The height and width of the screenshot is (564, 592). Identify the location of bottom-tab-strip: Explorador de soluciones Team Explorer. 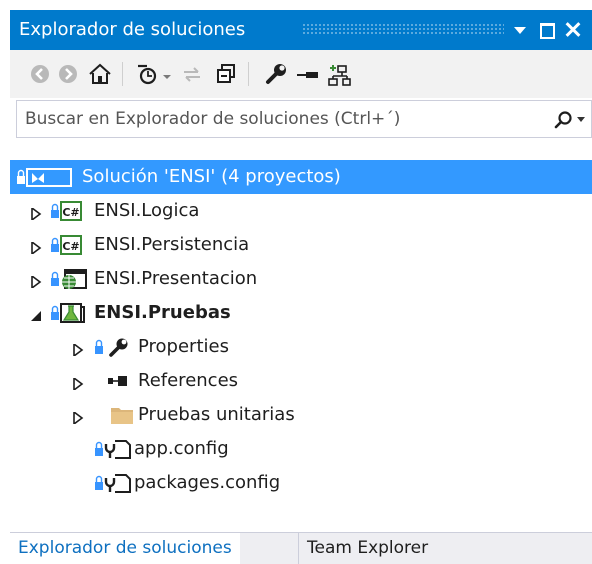
(301, 548).